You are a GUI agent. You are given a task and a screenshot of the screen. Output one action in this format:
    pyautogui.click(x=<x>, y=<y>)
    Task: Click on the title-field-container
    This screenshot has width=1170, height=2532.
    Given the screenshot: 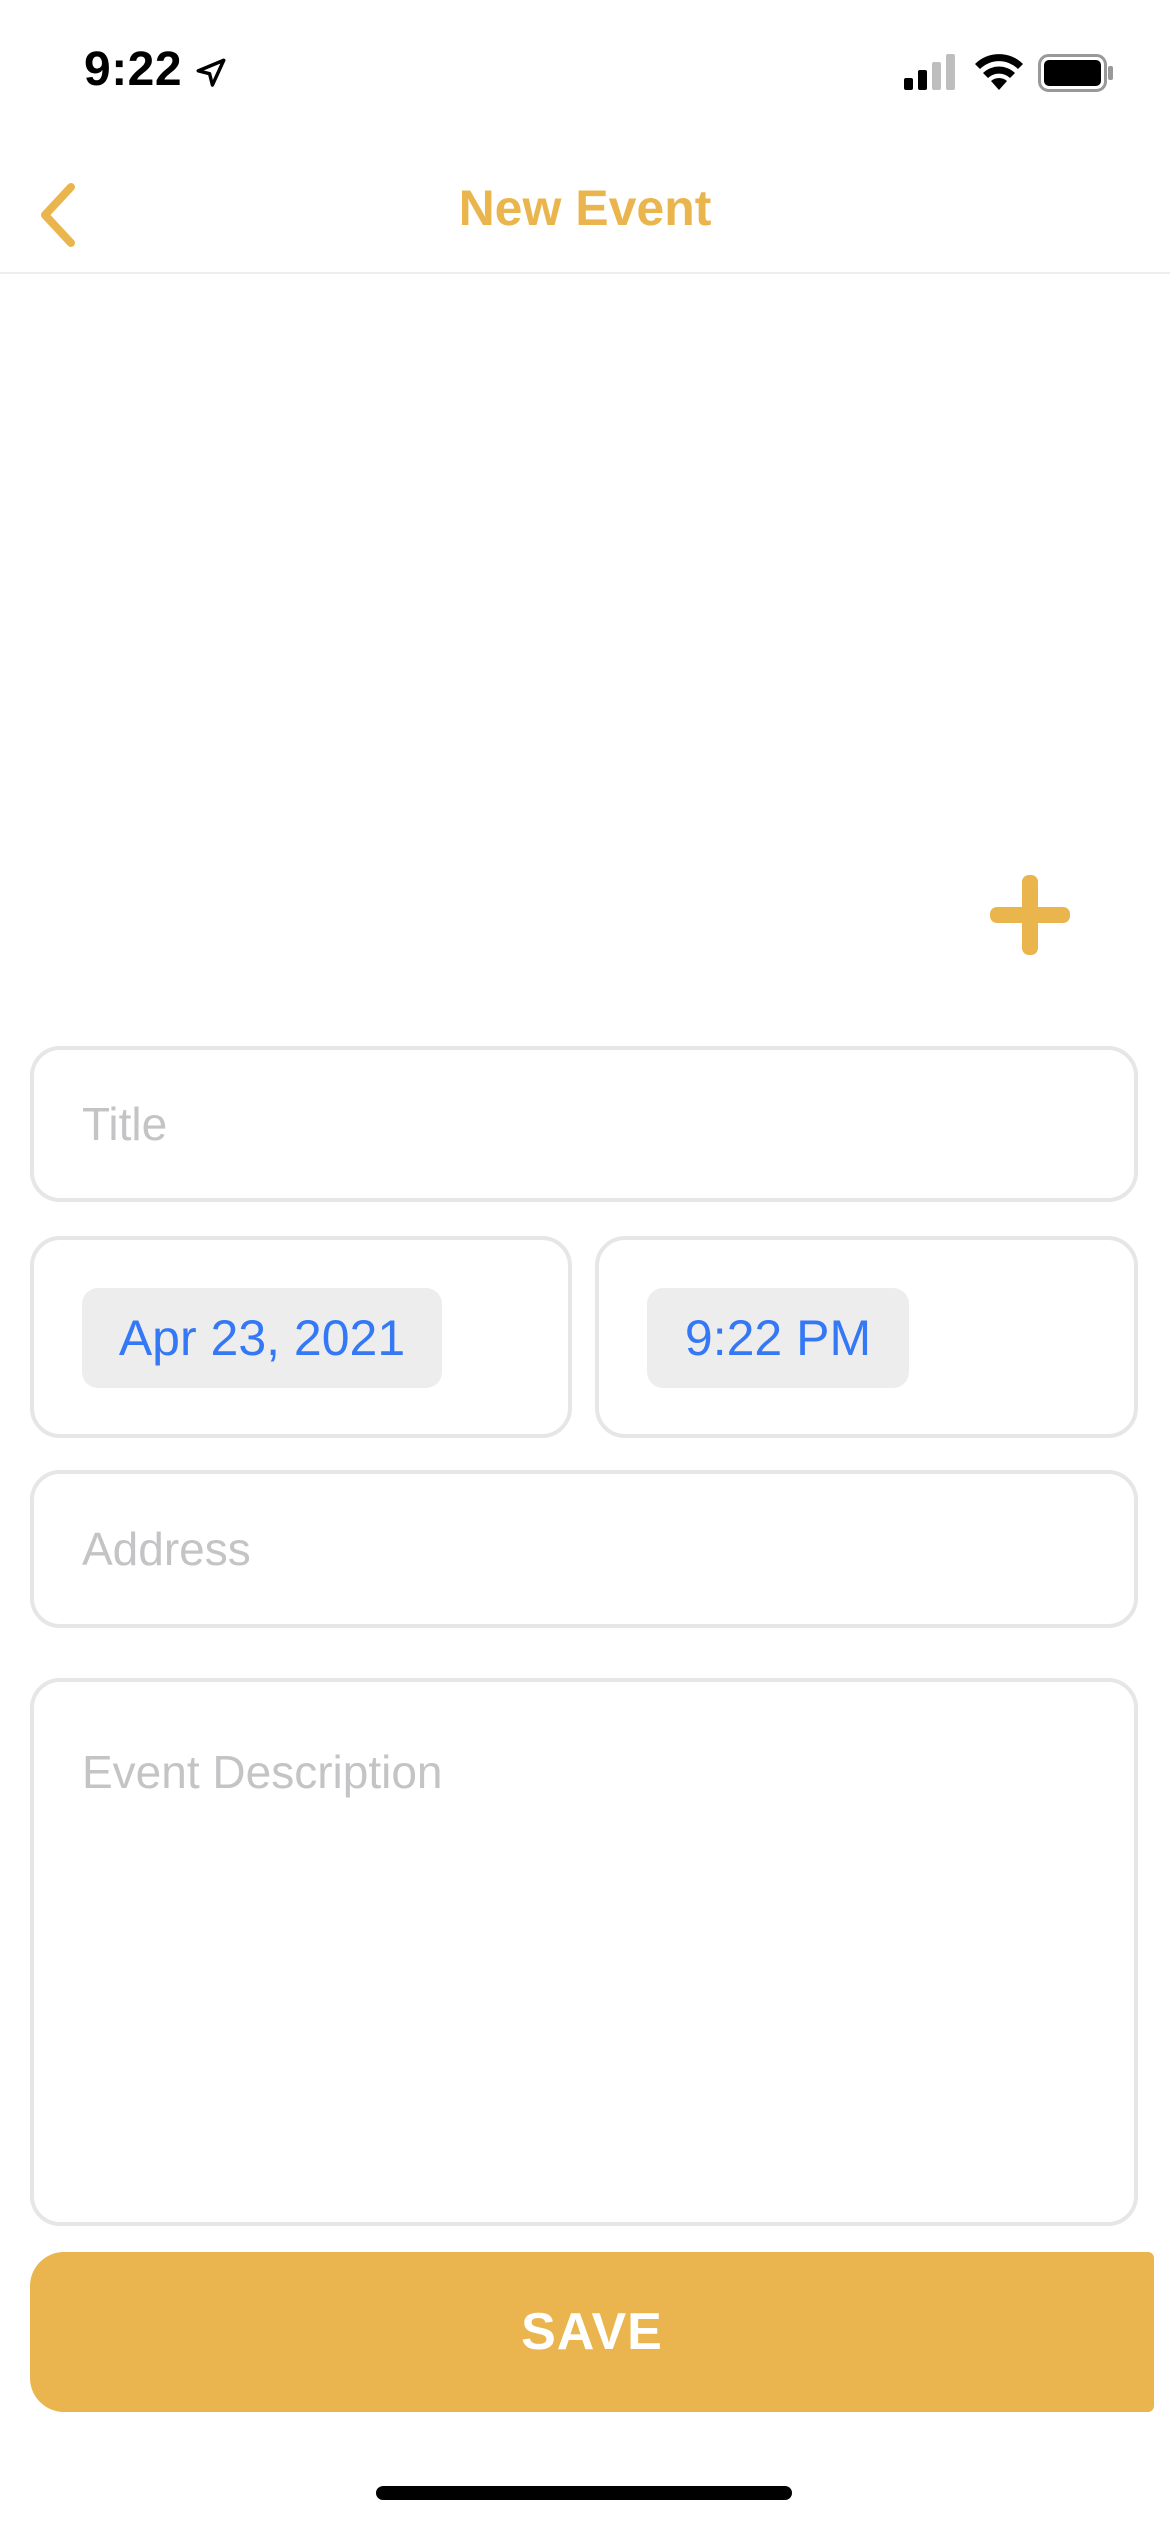 What is the action you would take?
    pyautogui.click(x=584, y=1124)
    